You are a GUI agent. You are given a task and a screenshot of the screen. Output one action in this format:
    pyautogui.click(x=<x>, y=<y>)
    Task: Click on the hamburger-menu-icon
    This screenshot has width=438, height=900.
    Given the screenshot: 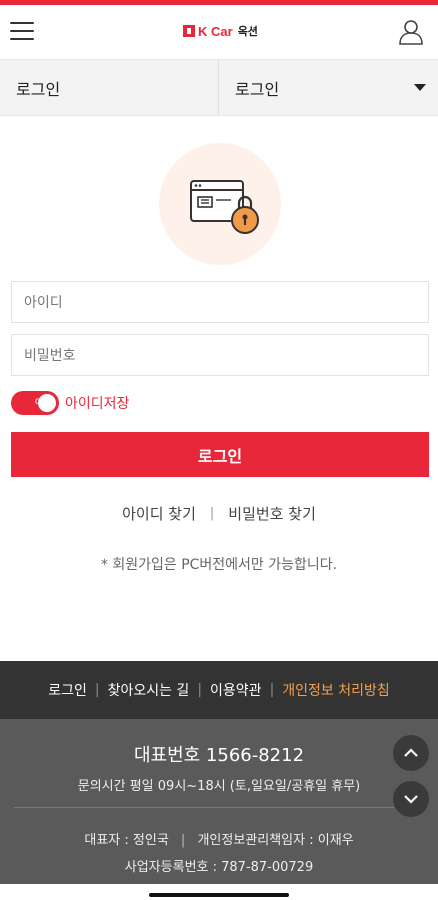 What is the action you would take?
    pyautogui.click(x=22, y=32)
    